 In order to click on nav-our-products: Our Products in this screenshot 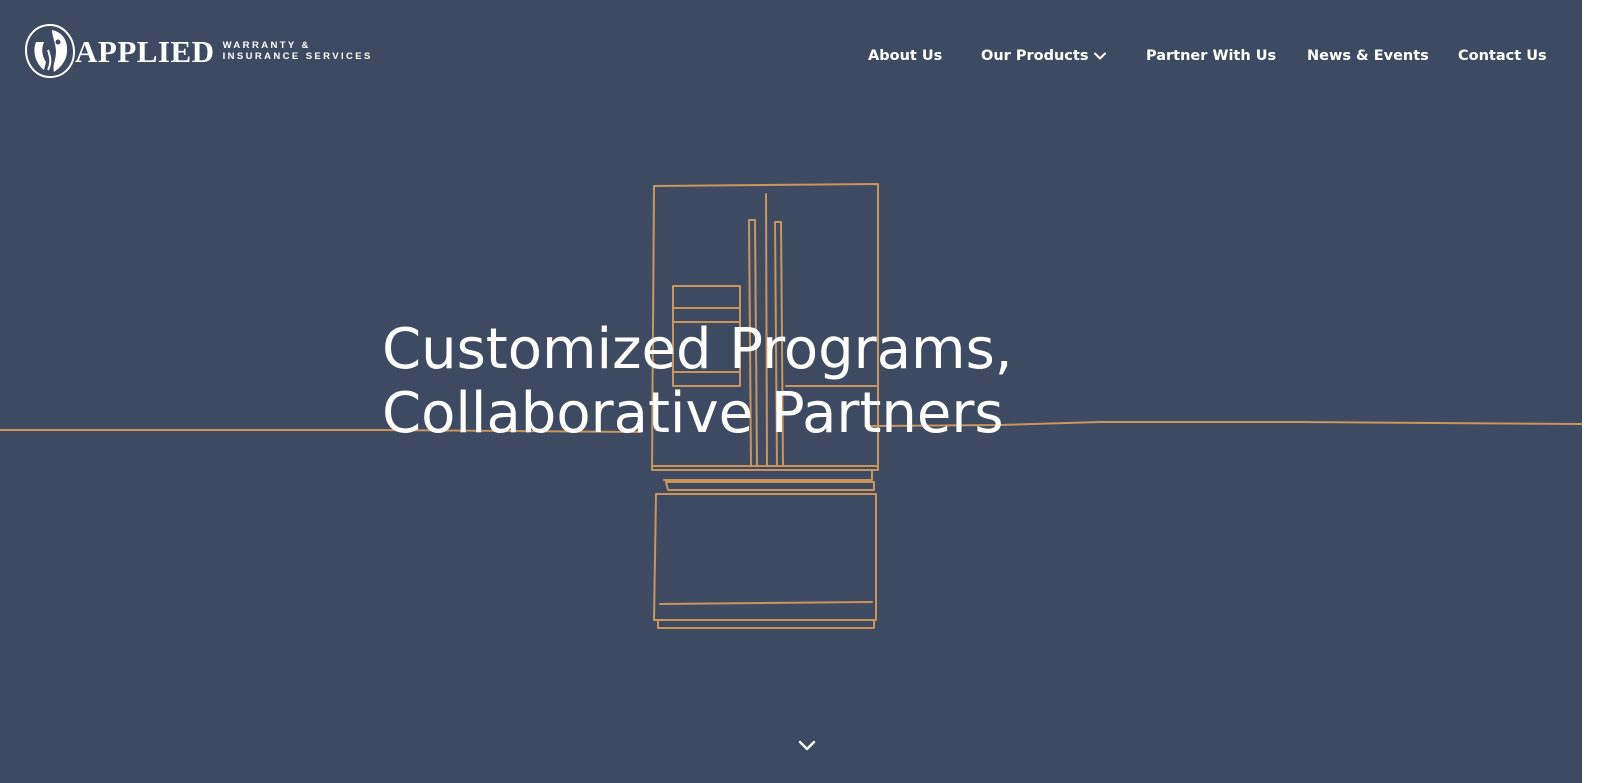, I will do `click(1044, 56)`.